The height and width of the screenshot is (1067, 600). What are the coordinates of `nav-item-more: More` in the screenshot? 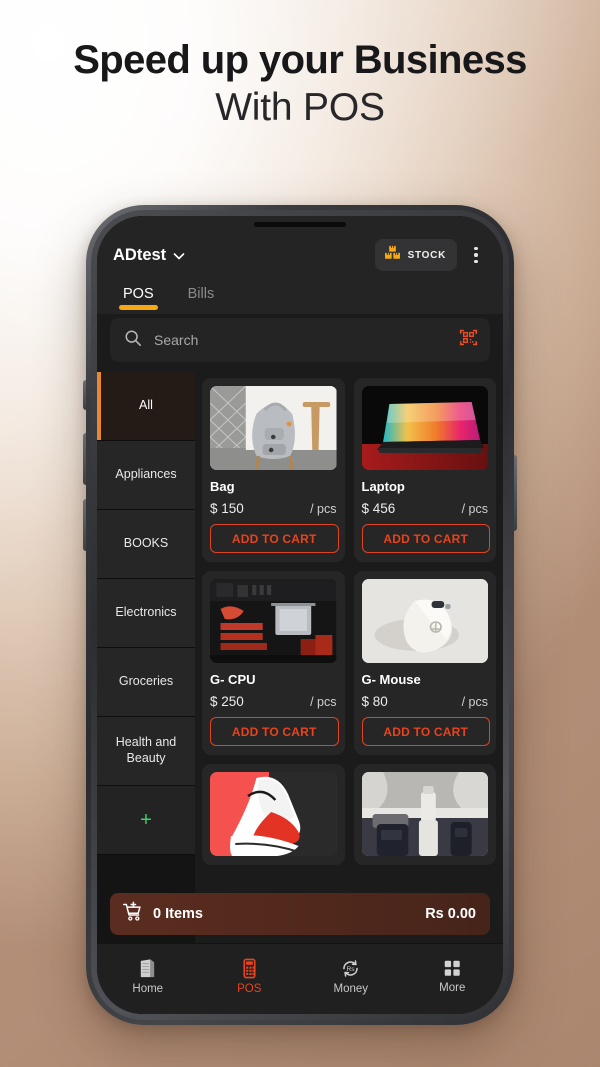 It's located at (453, 976).